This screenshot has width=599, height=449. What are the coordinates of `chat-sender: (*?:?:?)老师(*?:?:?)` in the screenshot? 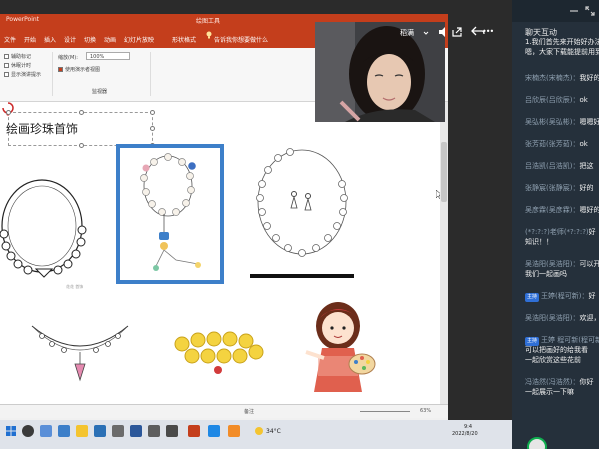 It's located at (557, 232).